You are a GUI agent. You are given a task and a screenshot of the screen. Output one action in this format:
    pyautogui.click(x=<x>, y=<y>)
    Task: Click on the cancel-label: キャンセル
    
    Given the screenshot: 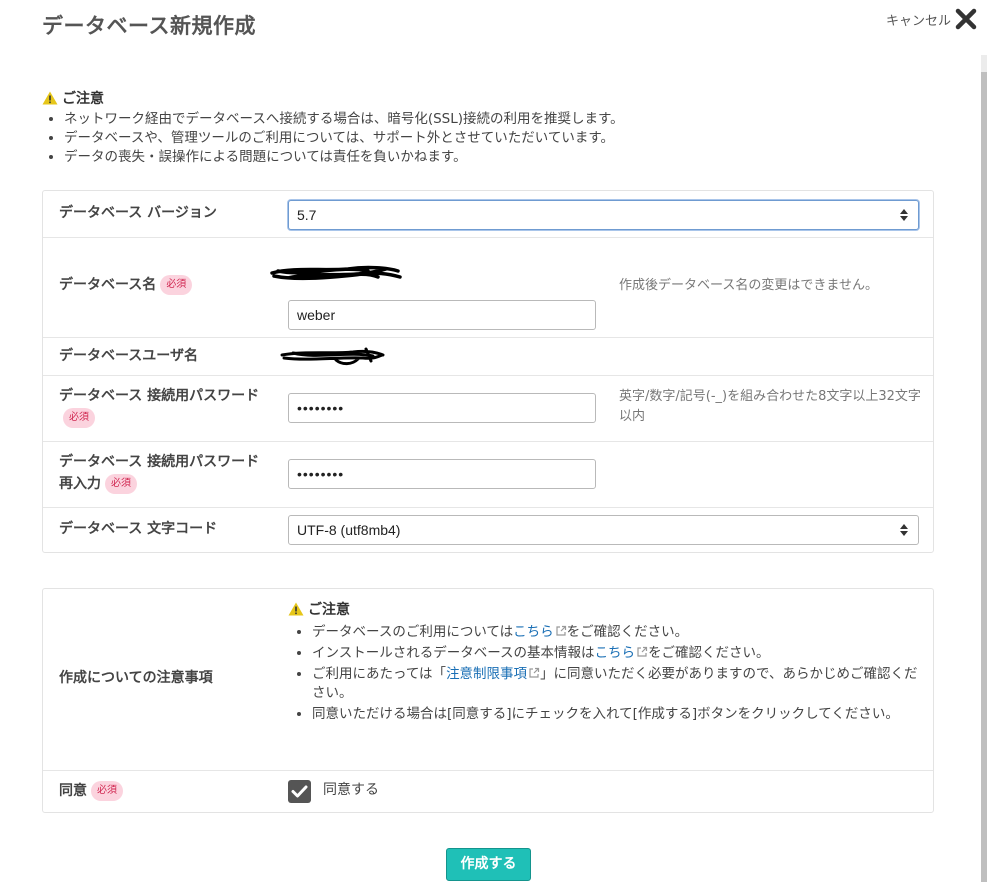 What is the action you would take?
    pyautogui.click(x=918, y=21)
    